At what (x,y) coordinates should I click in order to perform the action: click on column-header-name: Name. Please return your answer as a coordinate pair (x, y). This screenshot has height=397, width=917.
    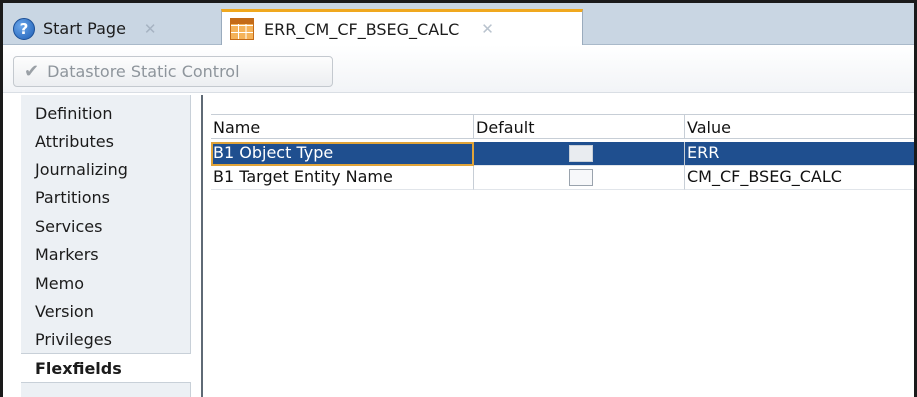
    Looking at the image, I should click on (342, 127).